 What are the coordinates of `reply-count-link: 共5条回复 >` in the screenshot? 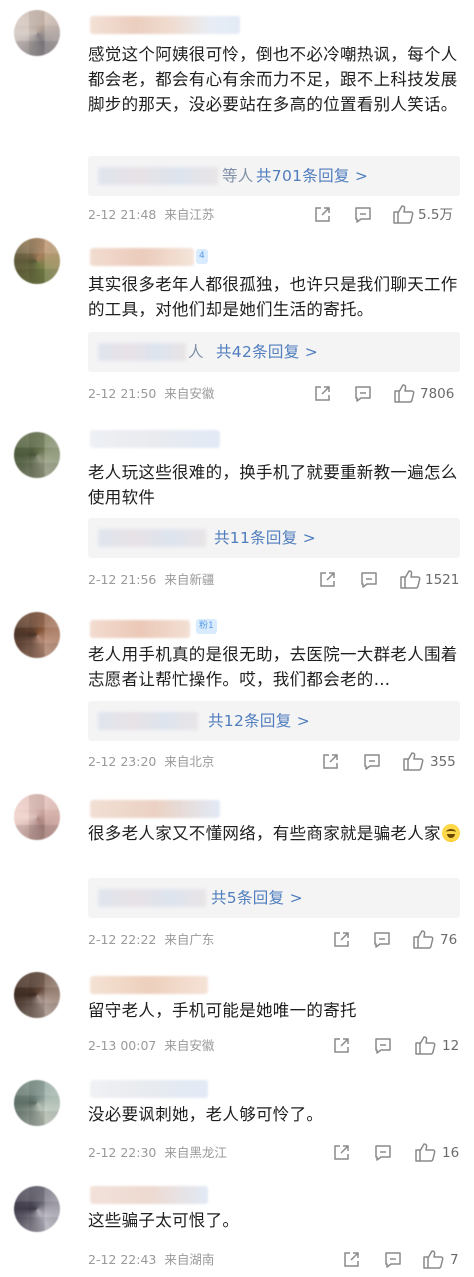 It's located at (257, 898).